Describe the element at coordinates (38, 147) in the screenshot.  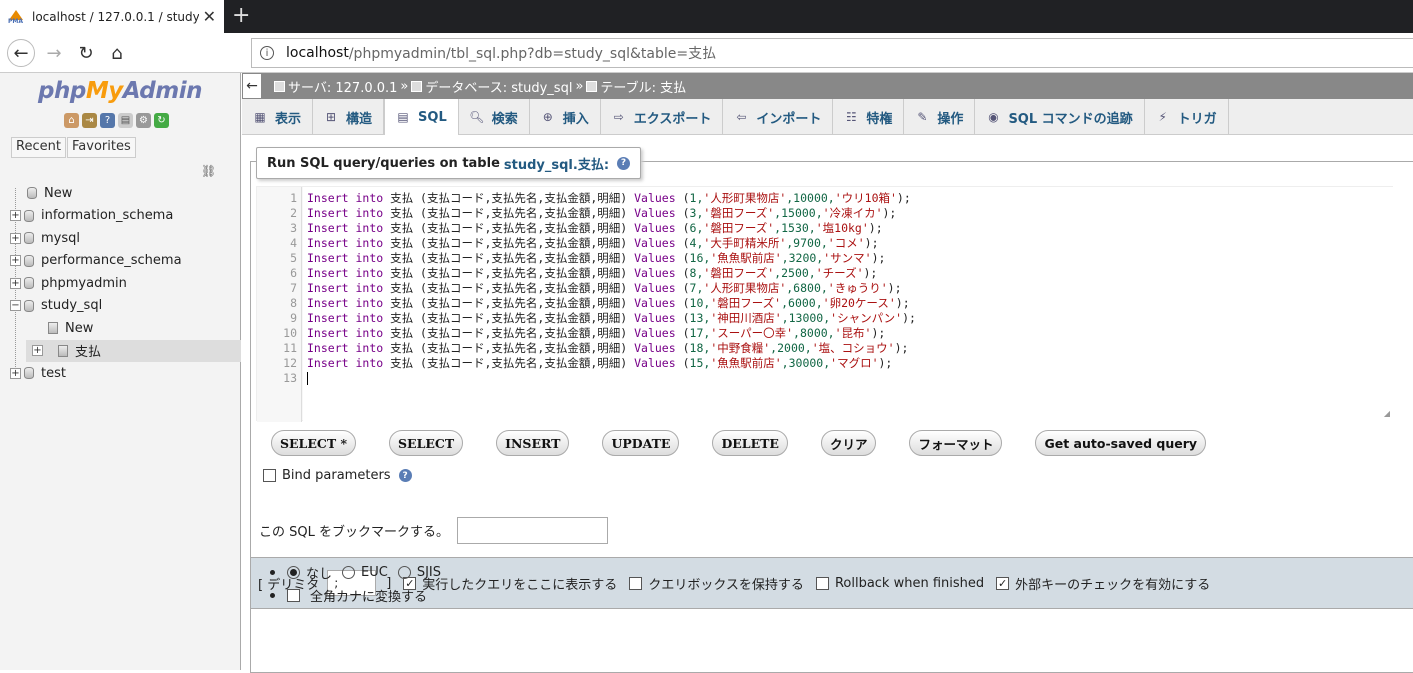
I see `recent-button: Recent` at that location.